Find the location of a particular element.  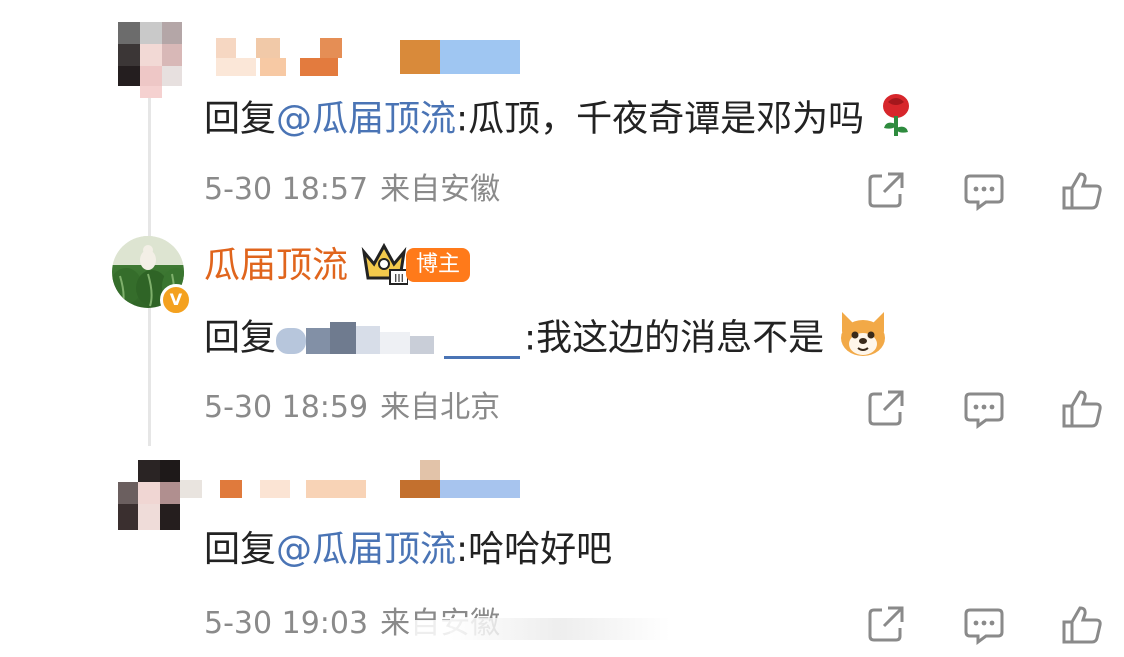

timestamp: 5-30 18:57 is located at coordinates (286, 189).